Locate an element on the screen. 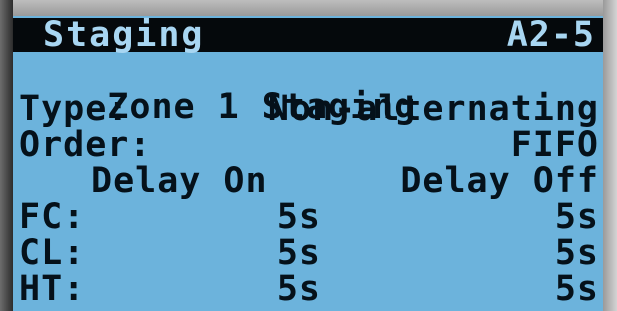  row-label-fc: FC: is located at coordinates (52, 217).